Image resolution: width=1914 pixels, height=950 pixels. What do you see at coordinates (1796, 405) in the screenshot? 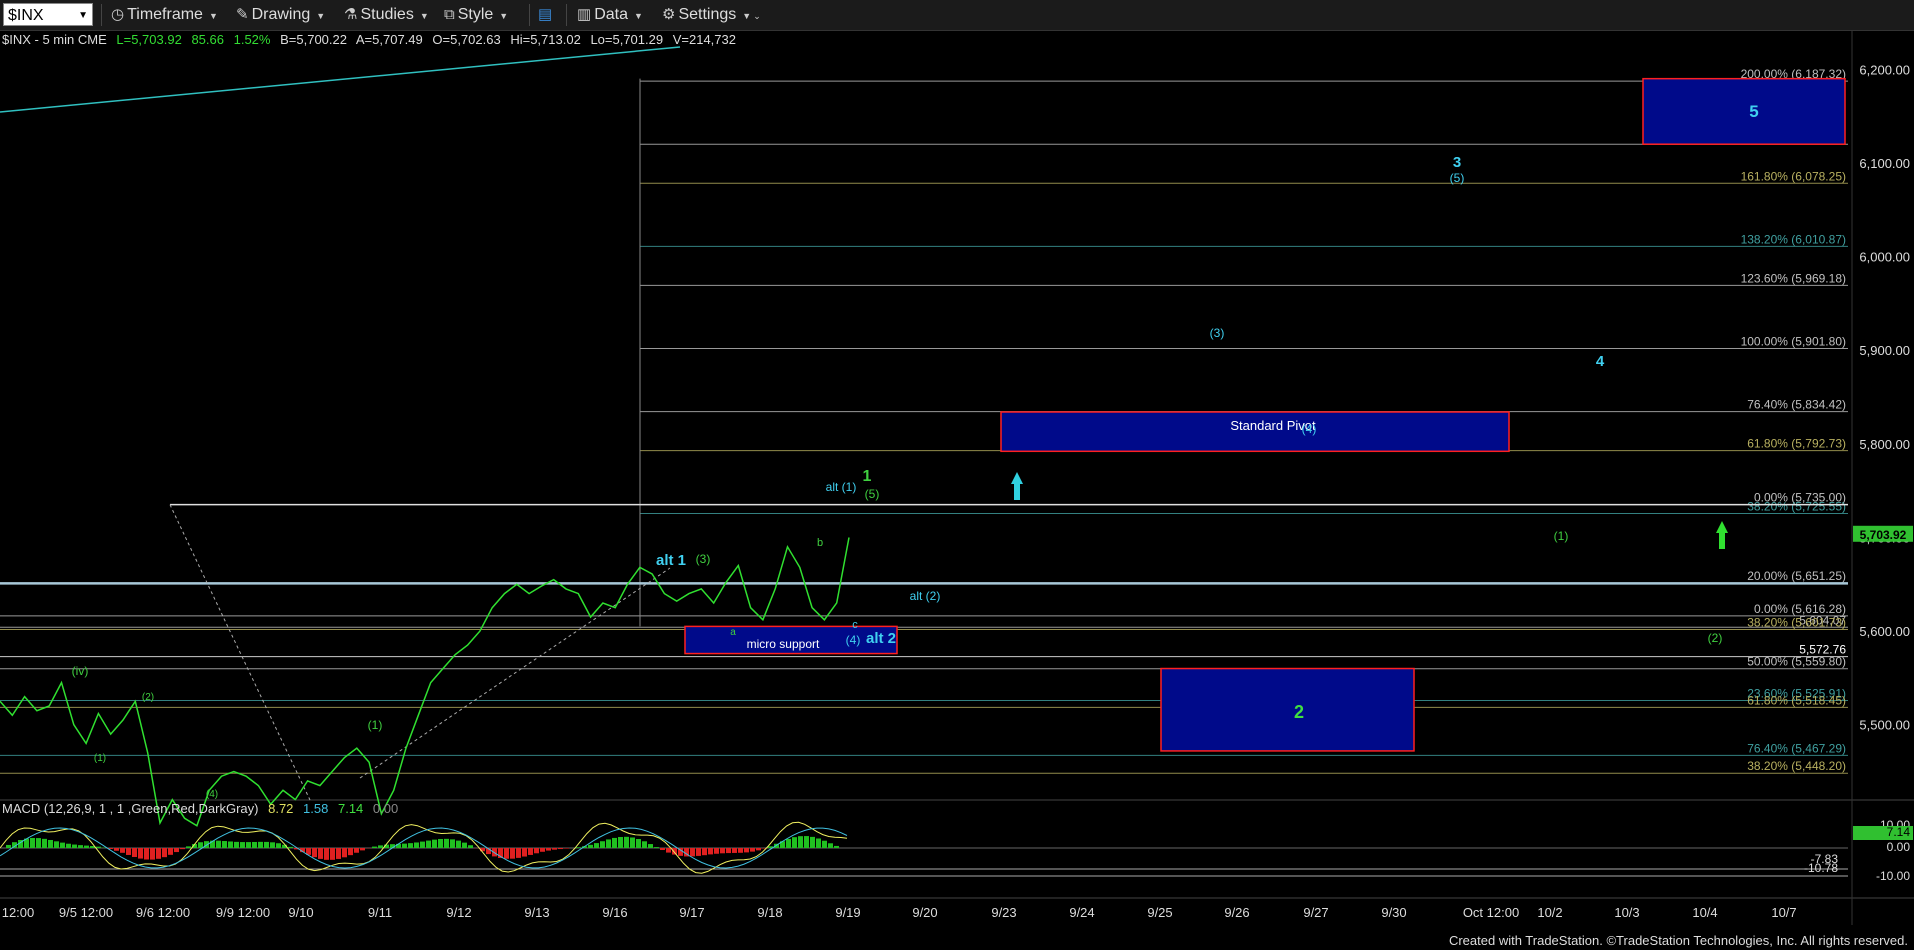
I see `fib-label: 76.40% (5,834.42)` at bounding box center [1796, 405].